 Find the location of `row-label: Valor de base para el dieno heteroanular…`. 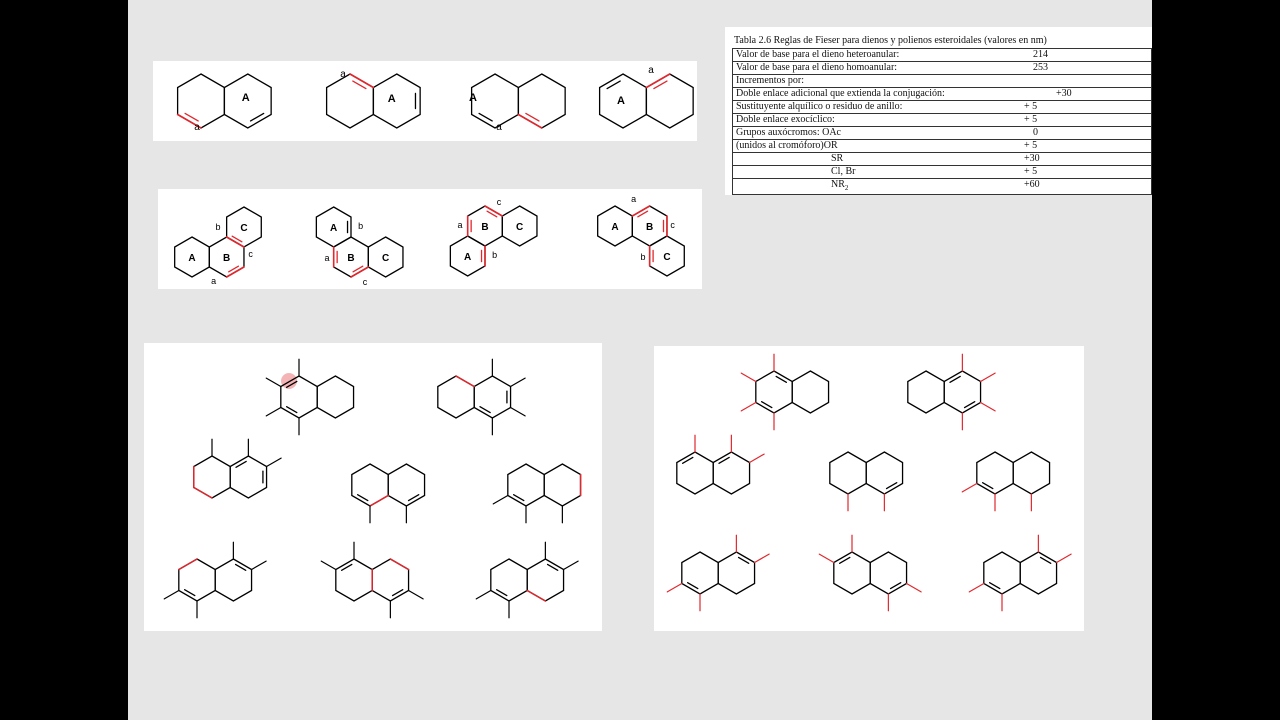

row-label: Valor de base para el dieno heteroanular… is located at coordinates (818, 54).